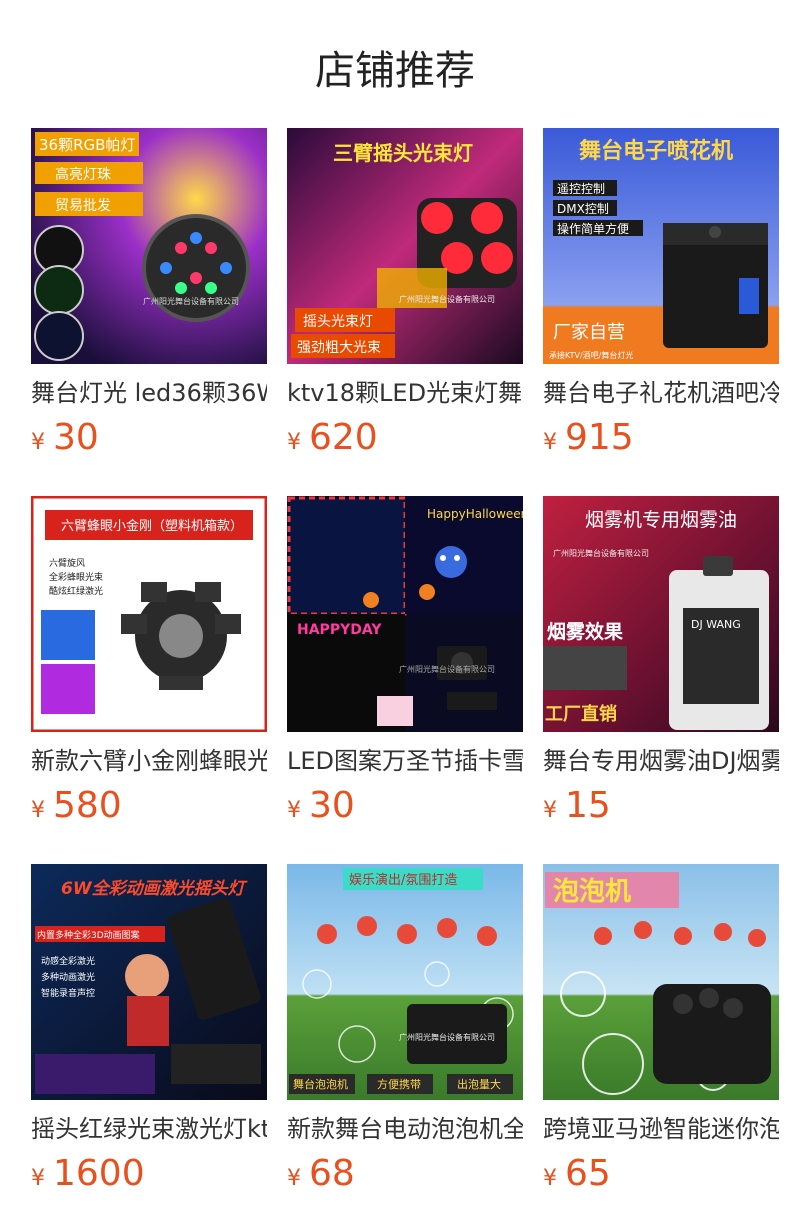 This screenshot has height=1232, width=790. What do you see at coordinates (149, 1129) in the screenshot?
I see `product-name: 摇头红绿光束激光灯ktv酒吧` at bounding box center [149, 1129].